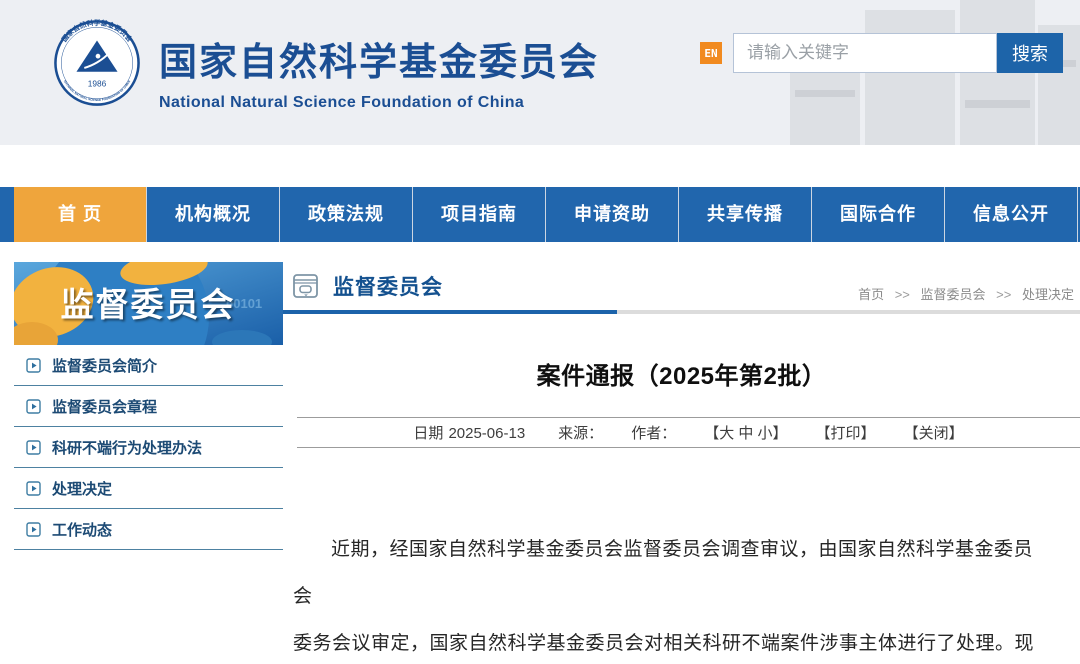 The width and height of the screenshot is (1080, 664). What do you see at coordinates (1030, 53) in the screenshot?
I see `search-button: 搜索` at bounding box center [1030, 53].